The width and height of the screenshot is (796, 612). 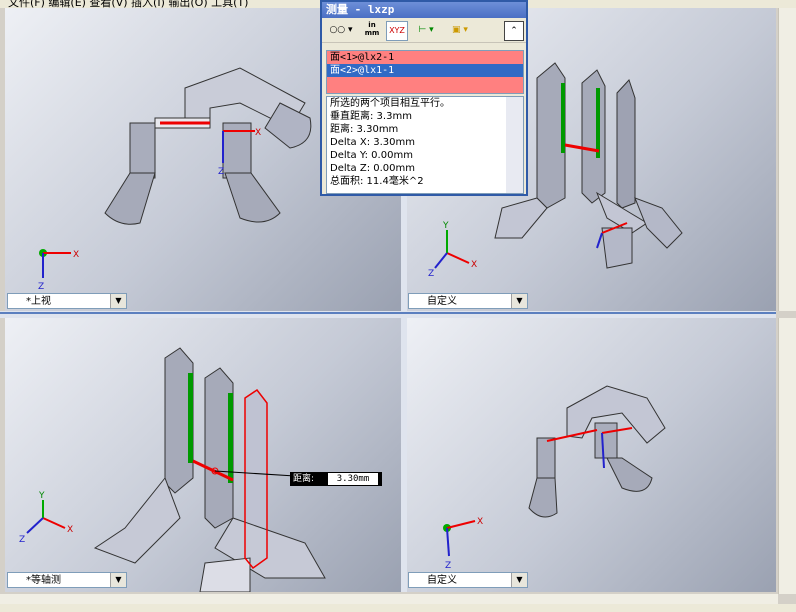 What do you see at coordinates (341, 30) in the screenshot?
I see `arc-options-icon: ○○ ▾` at bounding box center [341, 30].